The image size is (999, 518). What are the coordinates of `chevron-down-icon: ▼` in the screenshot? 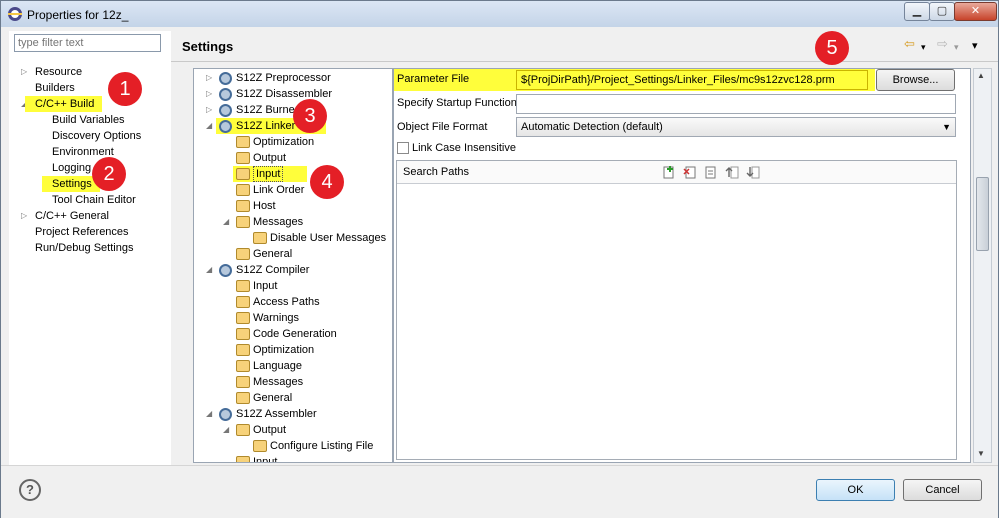 It's located at (946, 127).